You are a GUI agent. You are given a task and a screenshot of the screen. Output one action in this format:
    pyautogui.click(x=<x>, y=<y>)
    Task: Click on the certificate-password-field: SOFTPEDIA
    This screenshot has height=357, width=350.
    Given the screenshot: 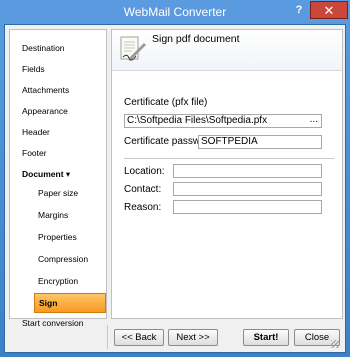 What is the action you would take?
    pyautogui.click(x=260, y=142)
    